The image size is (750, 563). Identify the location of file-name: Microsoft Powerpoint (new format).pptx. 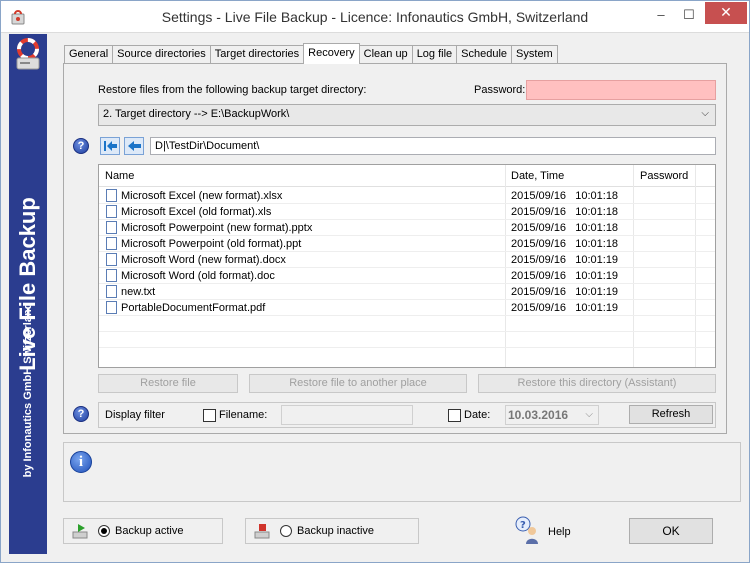
(217, 228).